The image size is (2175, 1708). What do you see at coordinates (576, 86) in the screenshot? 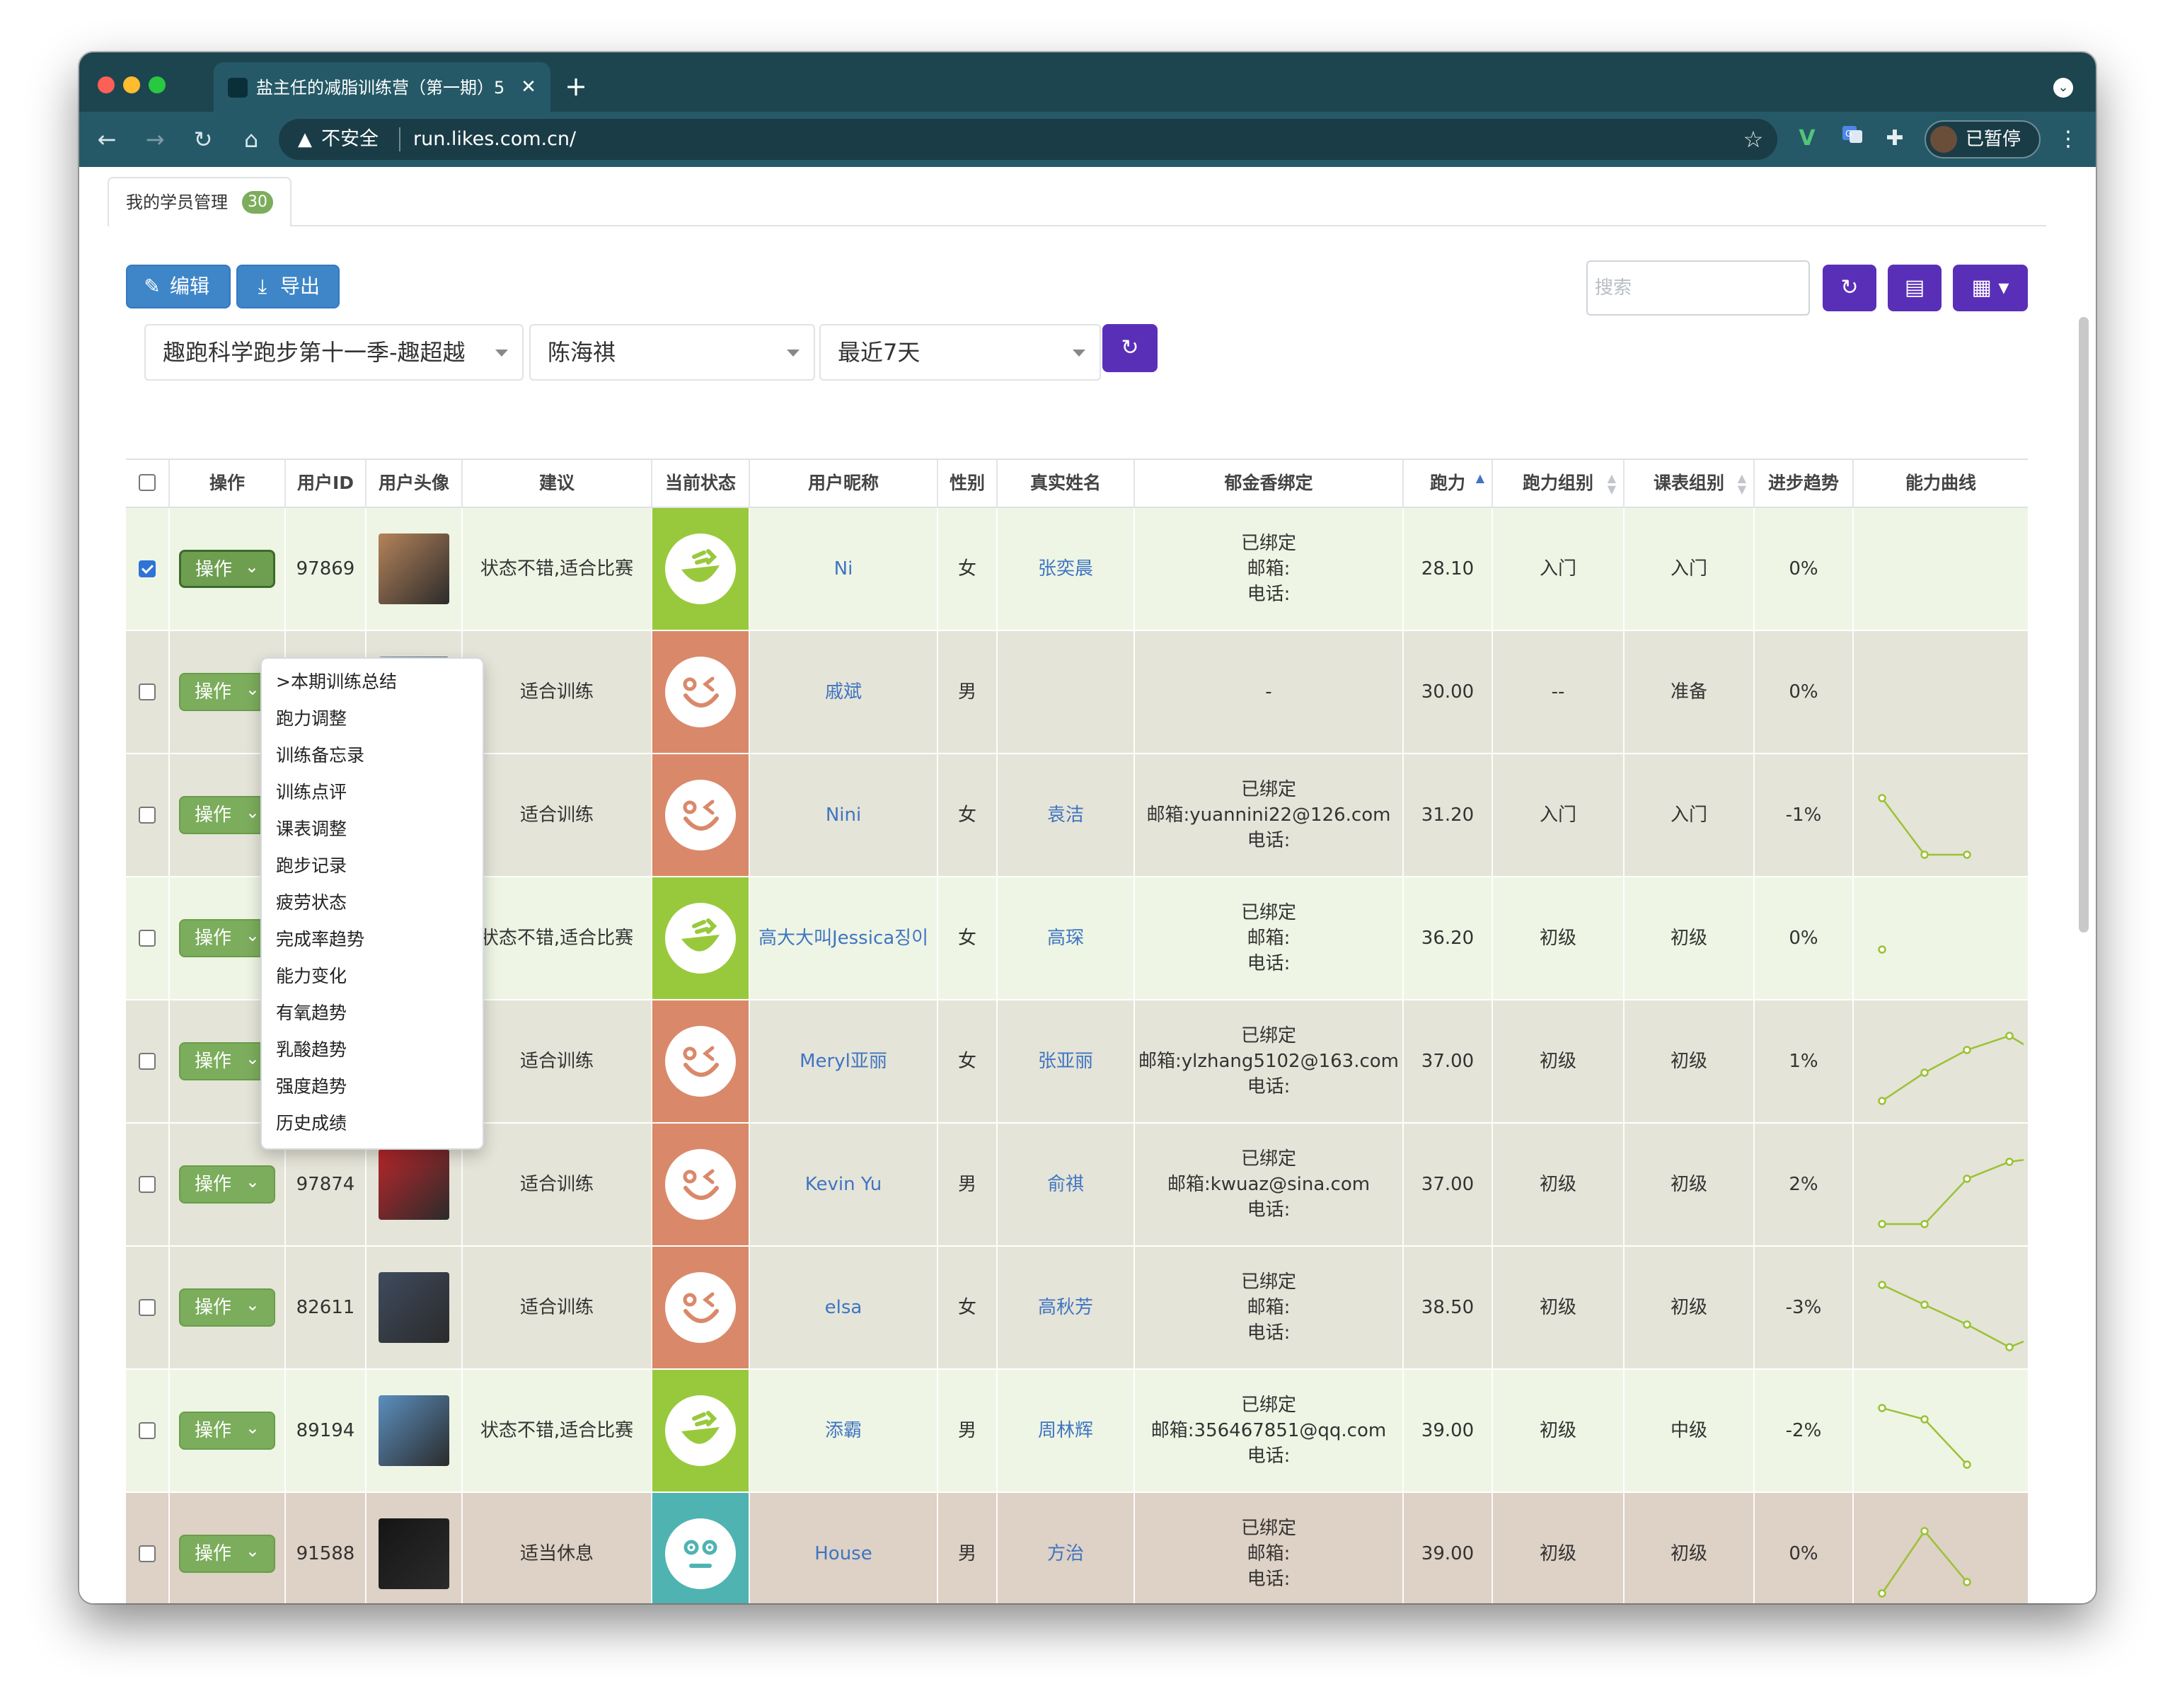
I see `new-tab-button: +` at bounding box center [576, 86].